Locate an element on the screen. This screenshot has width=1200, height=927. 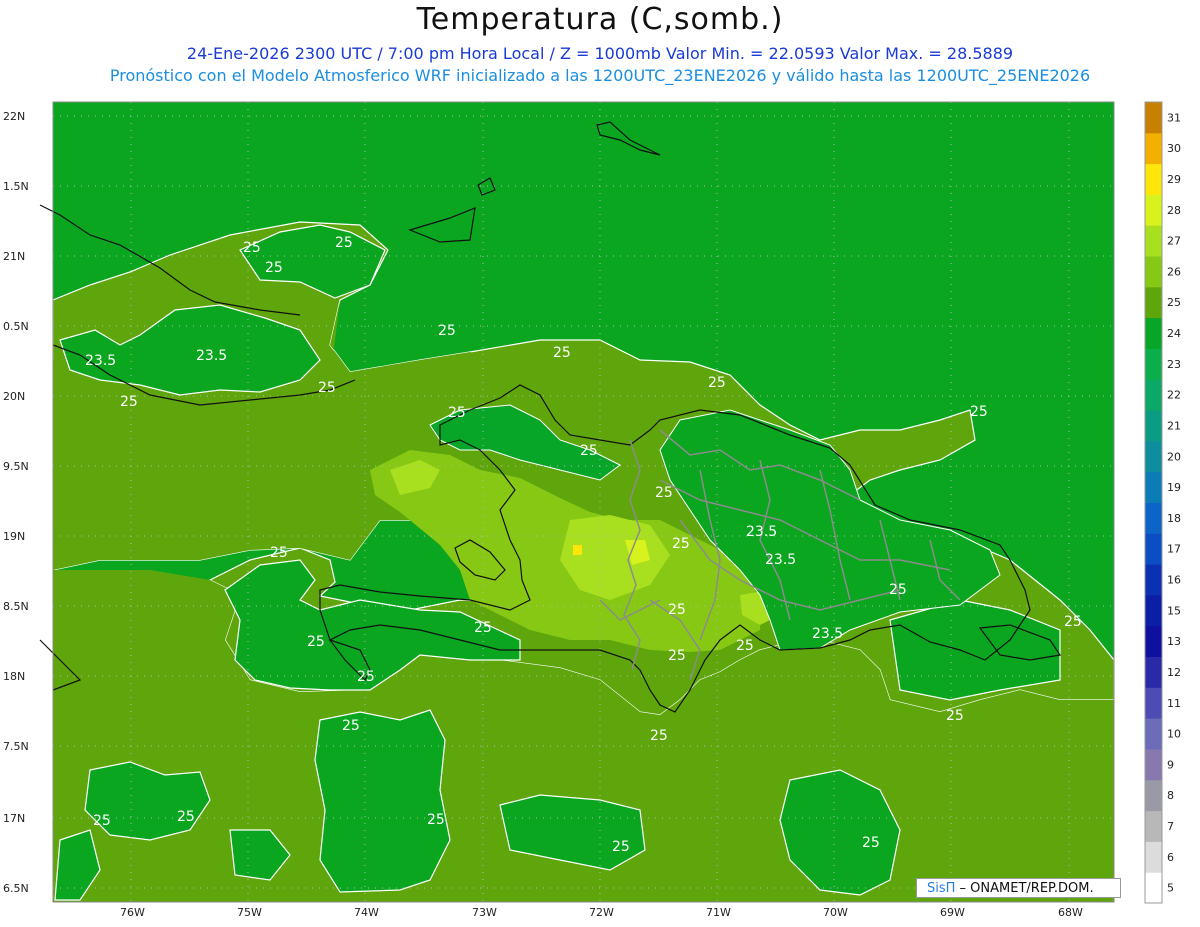
colorbar-label: 27 is located at coordinates (1174, 241).